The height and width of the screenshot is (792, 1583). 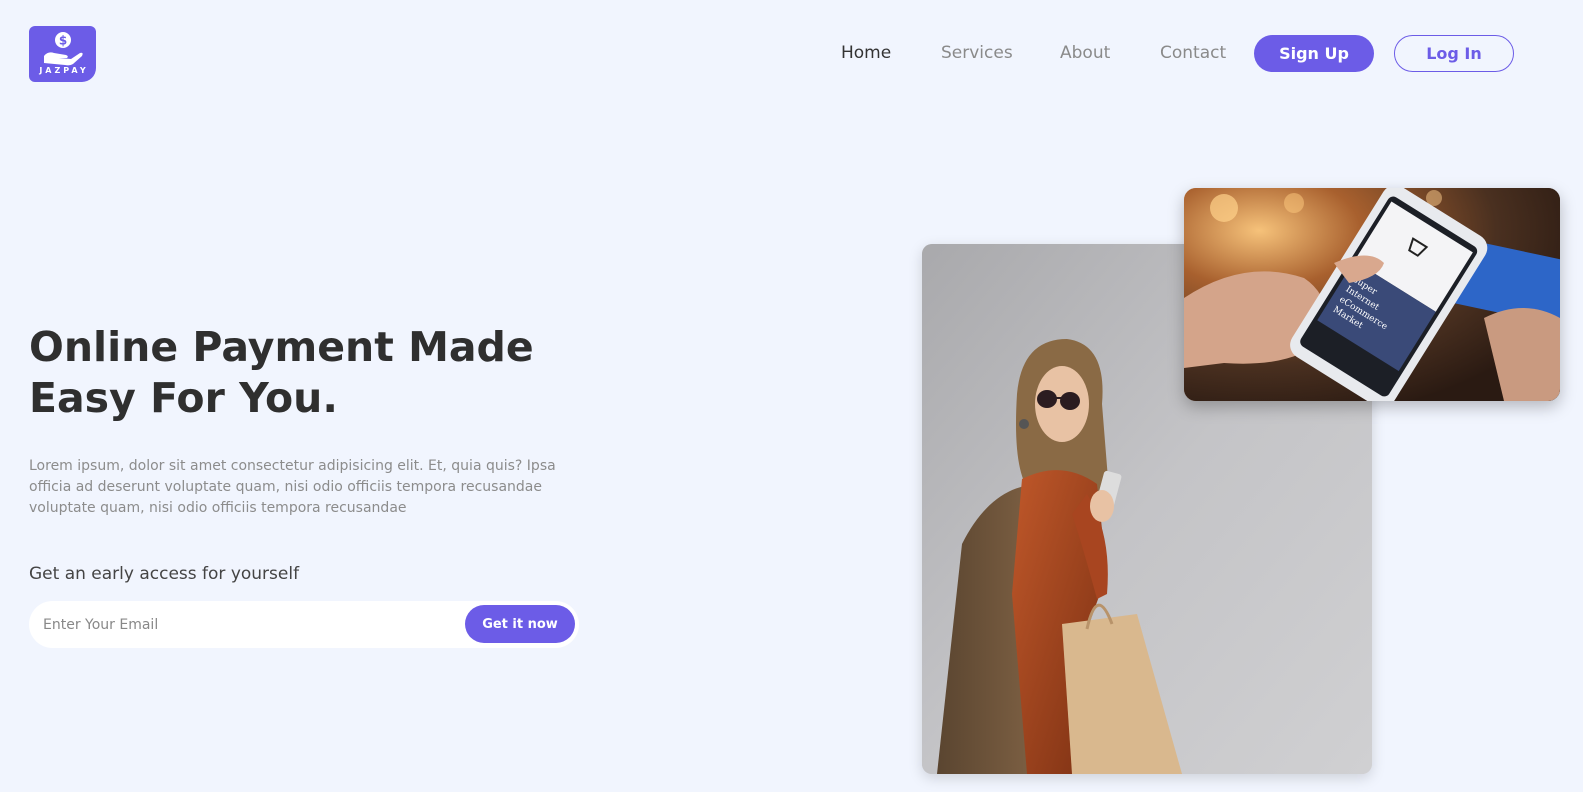 What do you see at coordinates (866, 53) in the screenshot?
I see `nav-home: Home` at bounding box center [866, 53].